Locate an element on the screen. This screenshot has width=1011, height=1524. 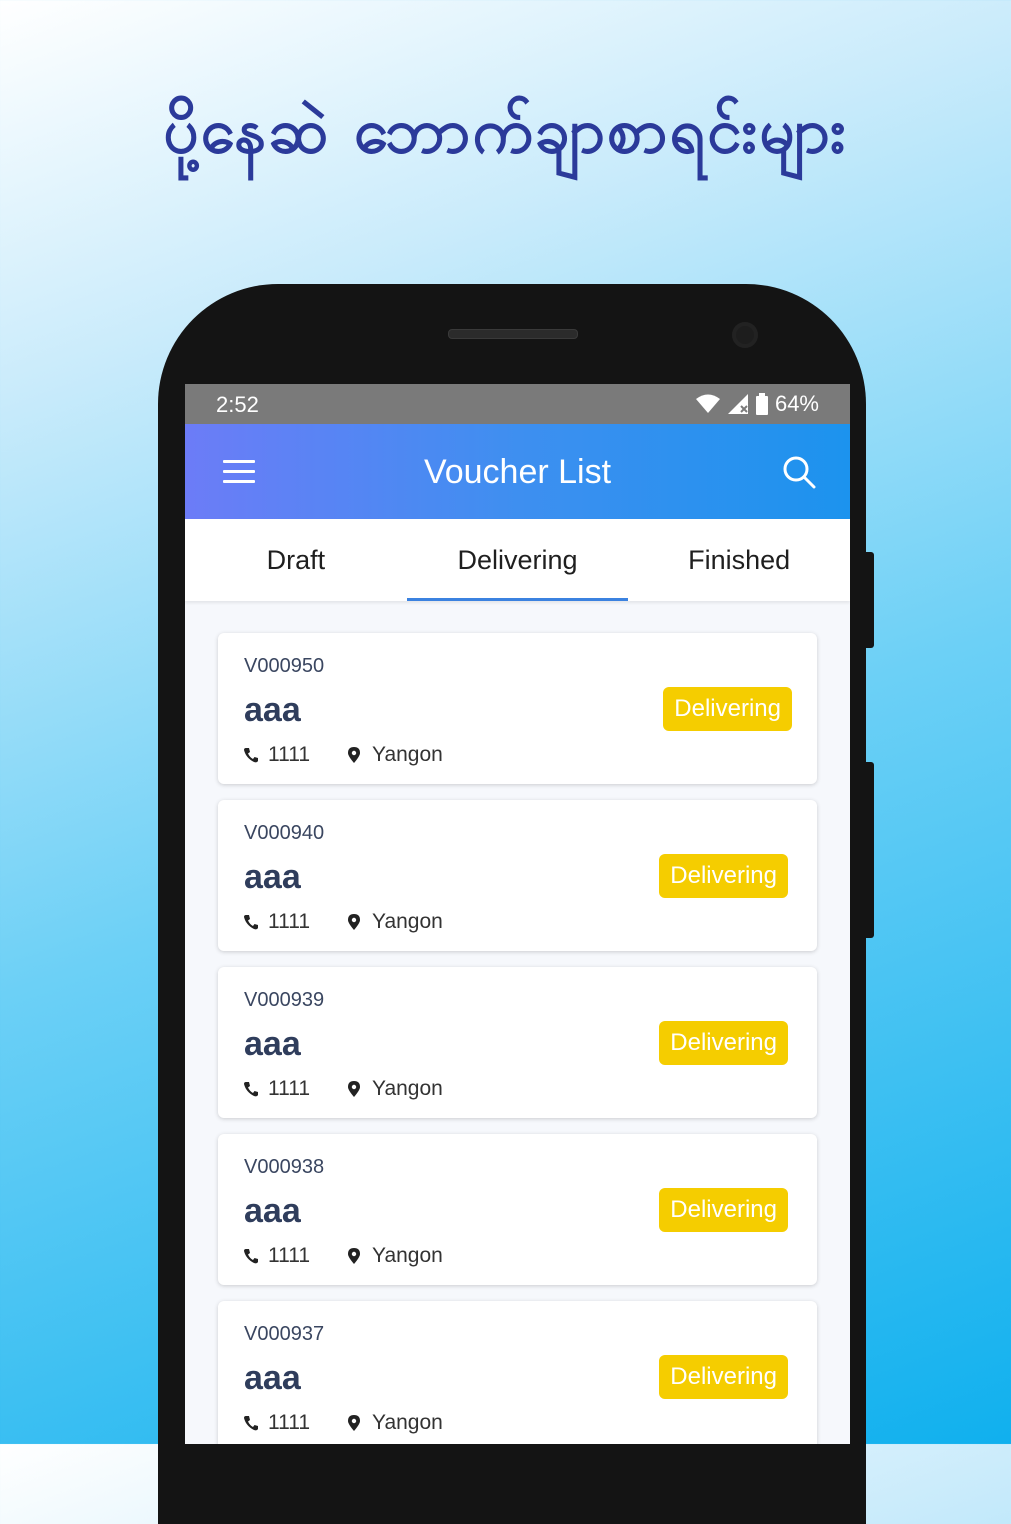
wifi-icon is located at coordinates (707, 403).